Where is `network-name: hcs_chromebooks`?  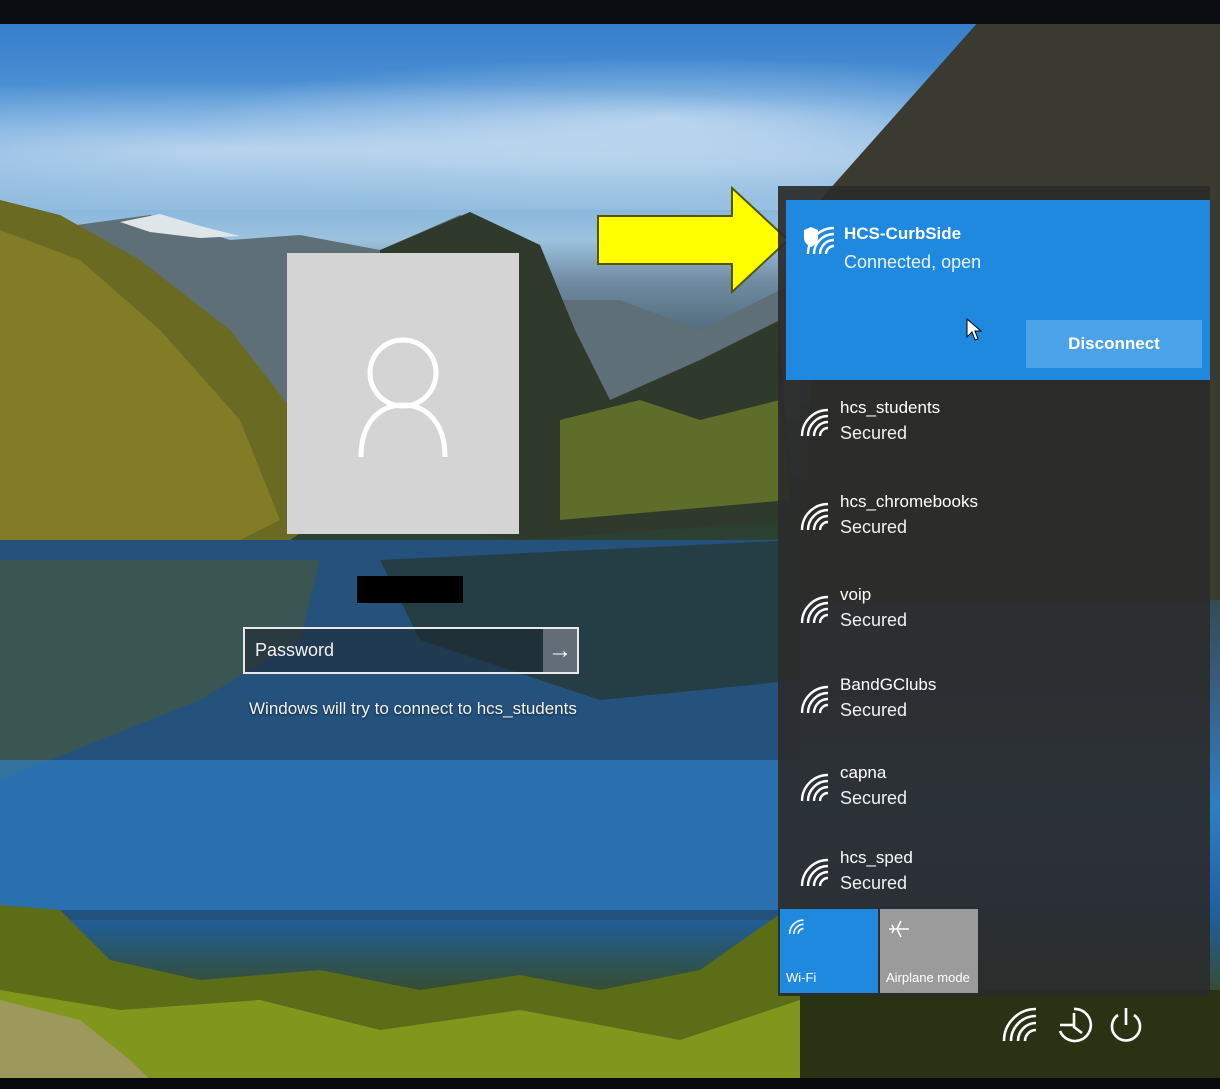
network-name: hcs_chromebooks is located at coordinates (909, 501).